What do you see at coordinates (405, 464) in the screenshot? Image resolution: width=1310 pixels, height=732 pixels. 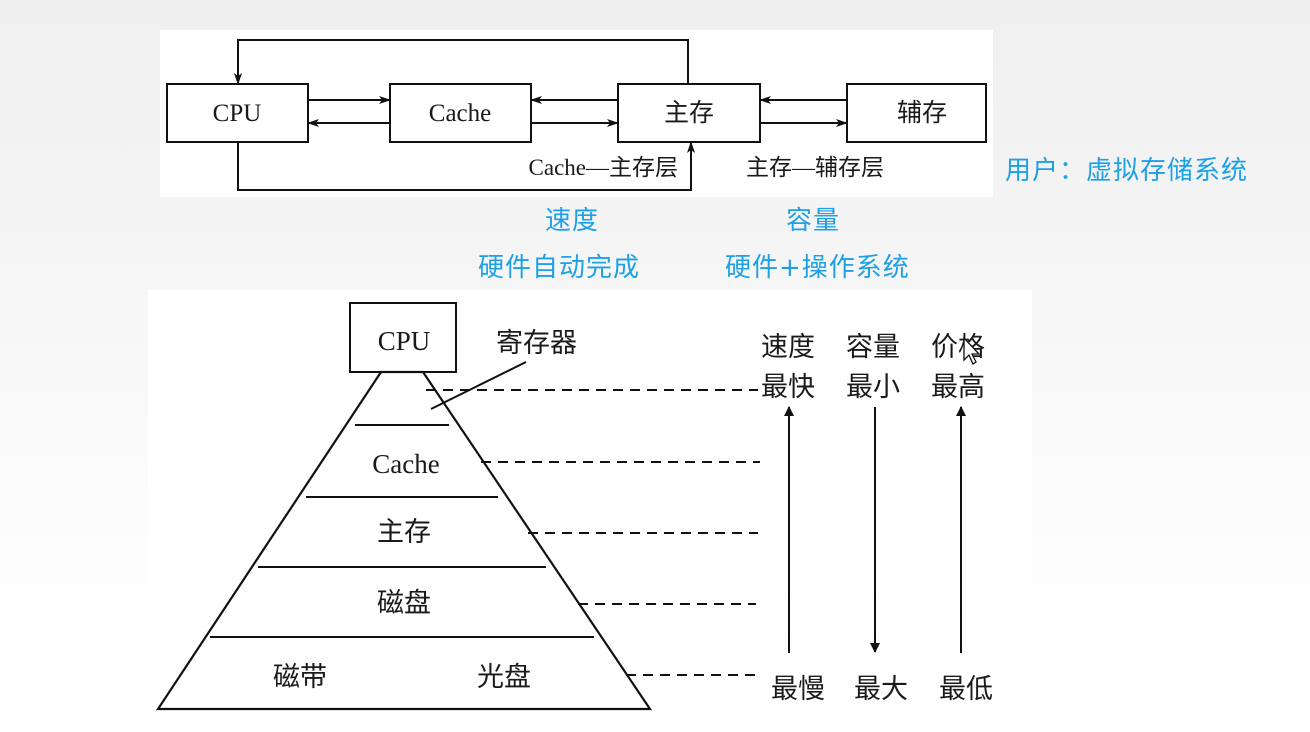 I see `level-label-cache: Cache` at bounding box center [405, 464].